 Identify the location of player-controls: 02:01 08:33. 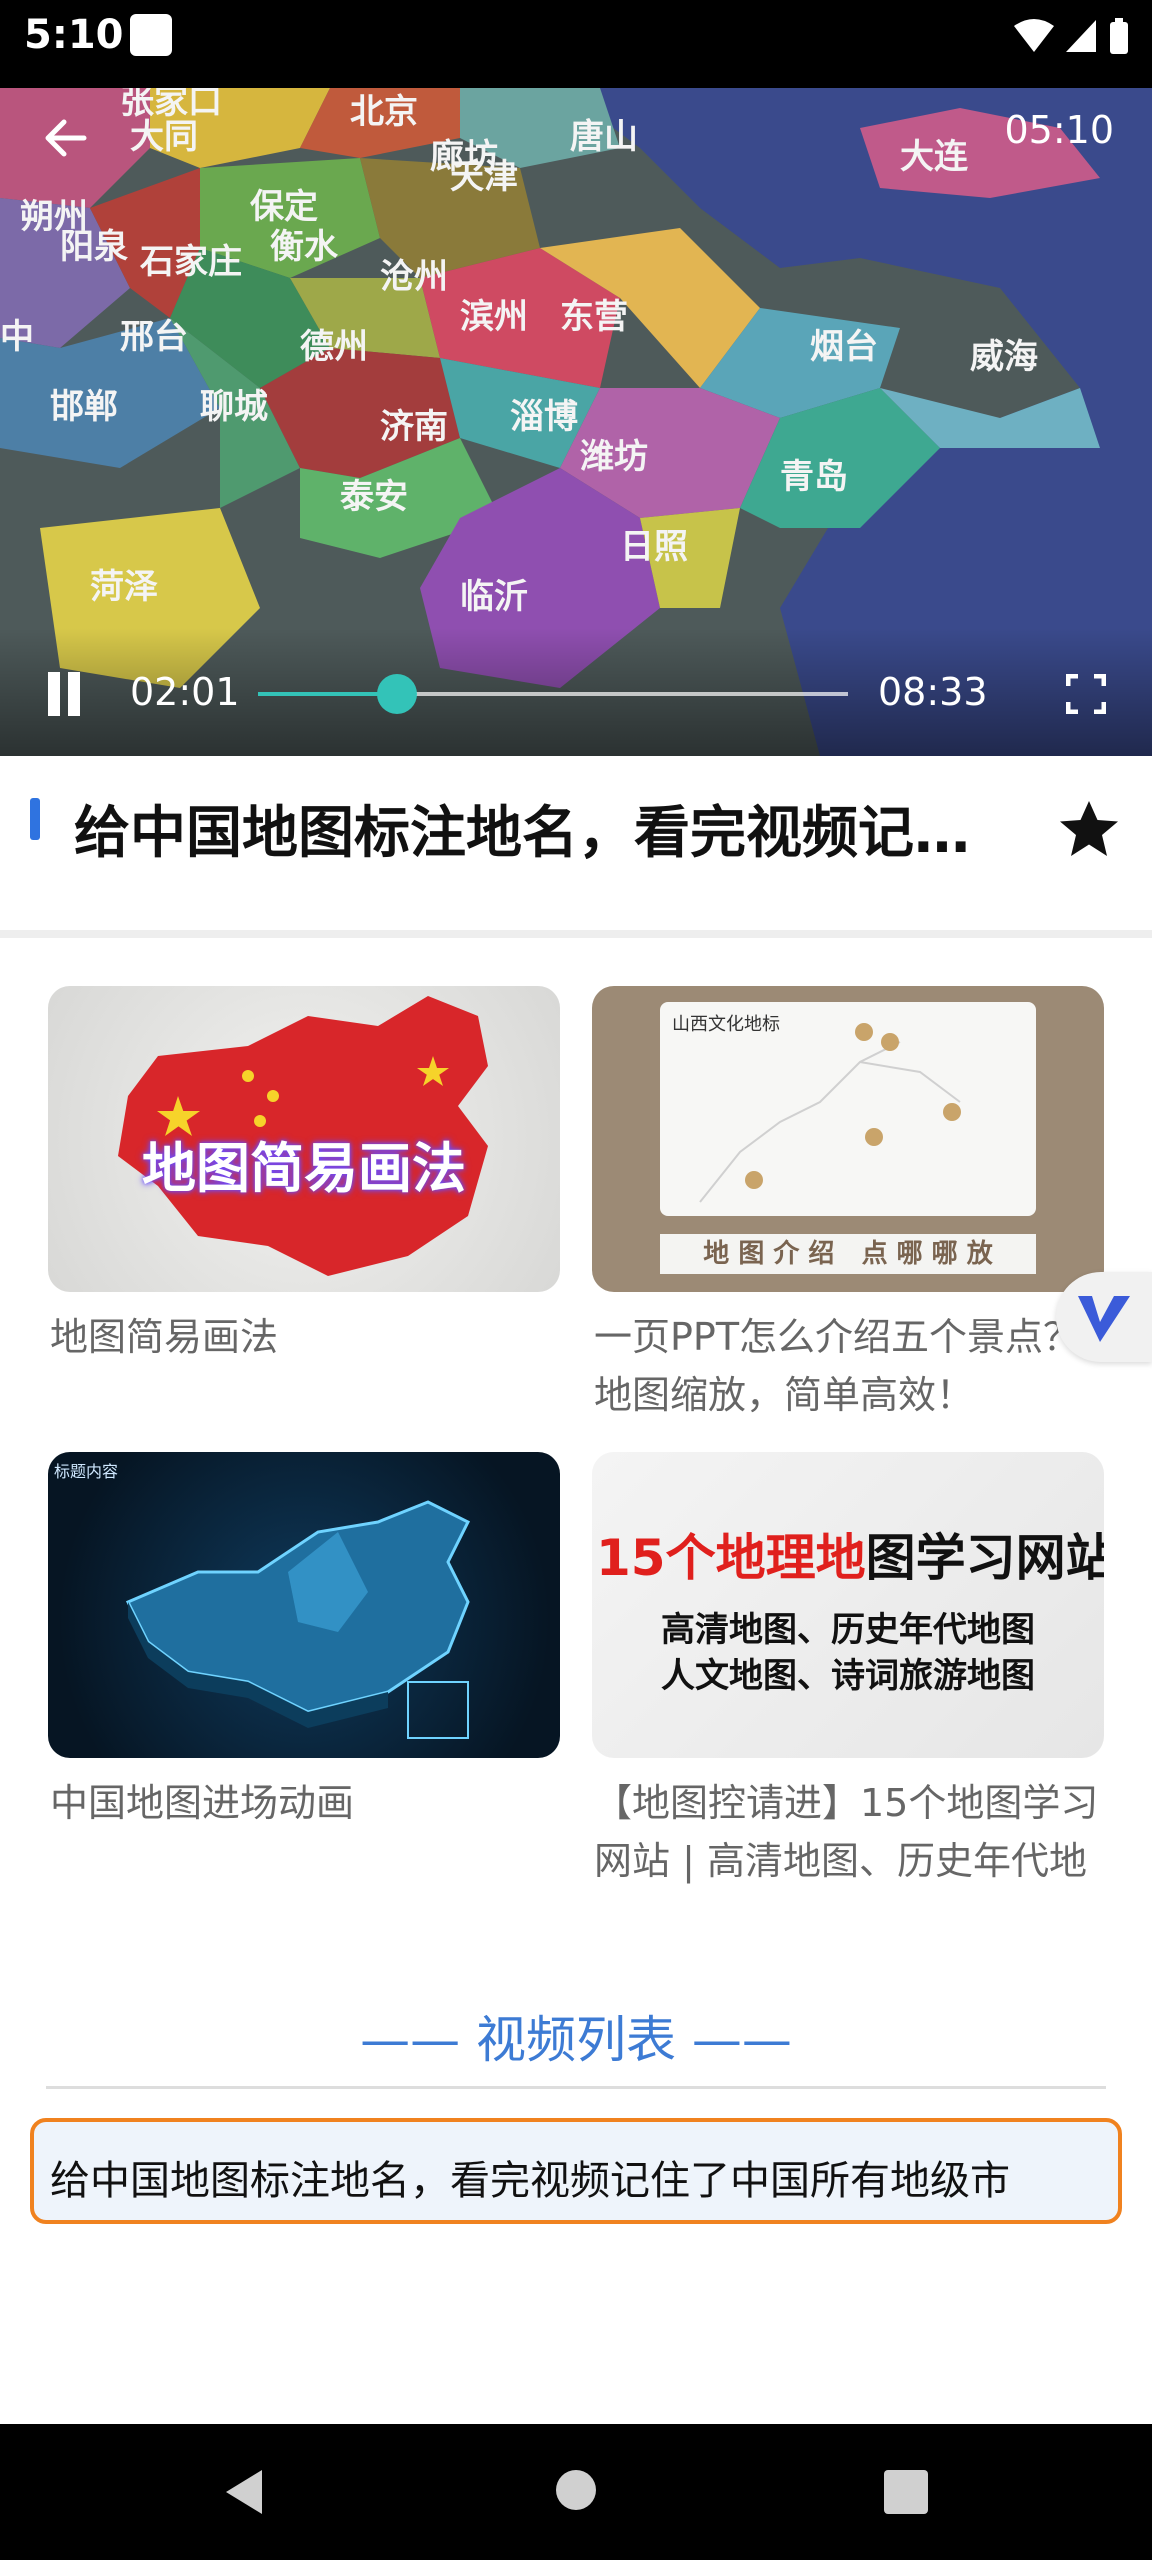
(576, 696).